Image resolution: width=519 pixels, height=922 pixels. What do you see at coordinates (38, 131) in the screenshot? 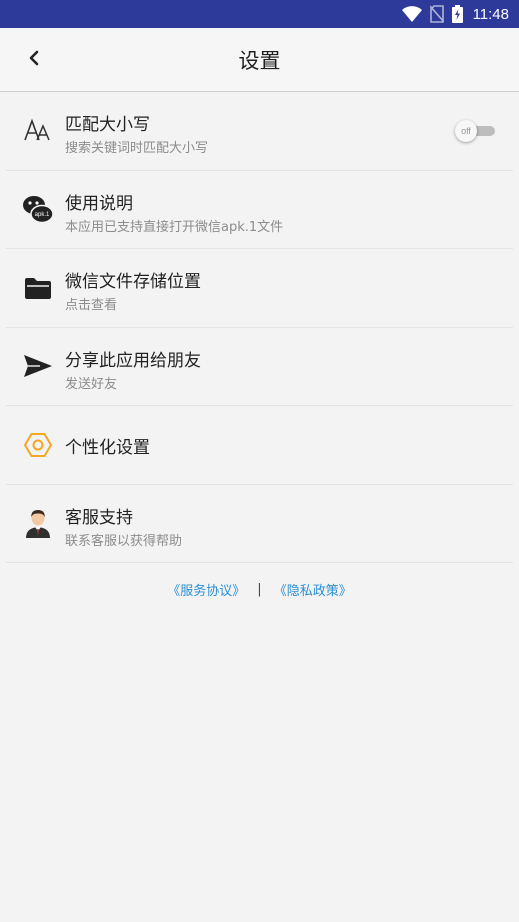
I see `font-case-icon` at bounding box center [38, 131].